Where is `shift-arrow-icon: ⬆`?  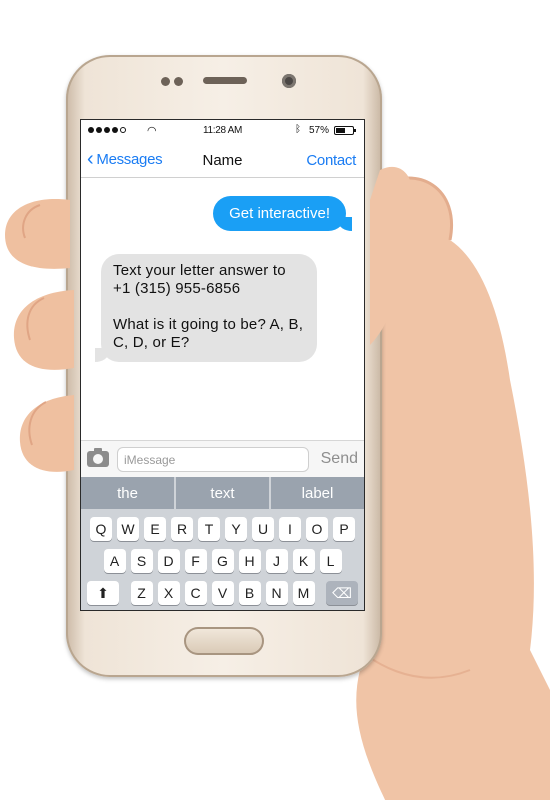
shift-arrow-icon: ⬆ is located at coordinates (103, 592).